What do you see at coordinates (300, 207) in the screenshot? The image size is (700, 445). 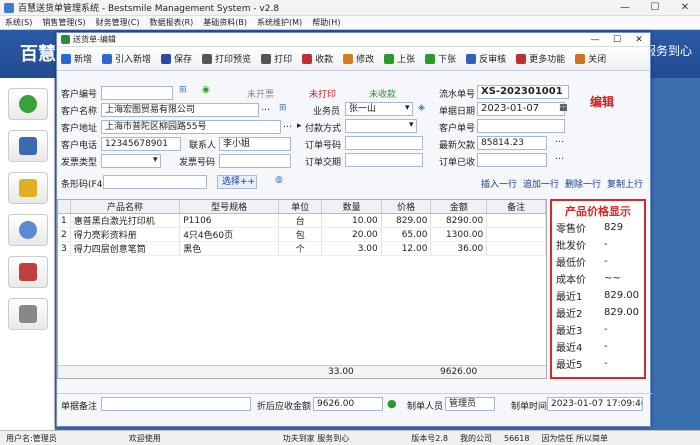 I see `column-header: 单位` at bounding box center [300, 207].